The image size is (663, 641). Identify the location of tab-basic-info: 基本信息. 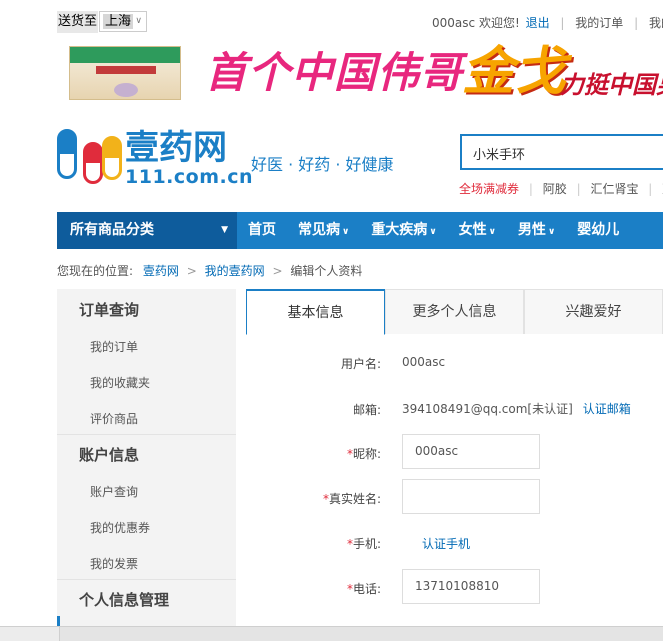
(315, 312).